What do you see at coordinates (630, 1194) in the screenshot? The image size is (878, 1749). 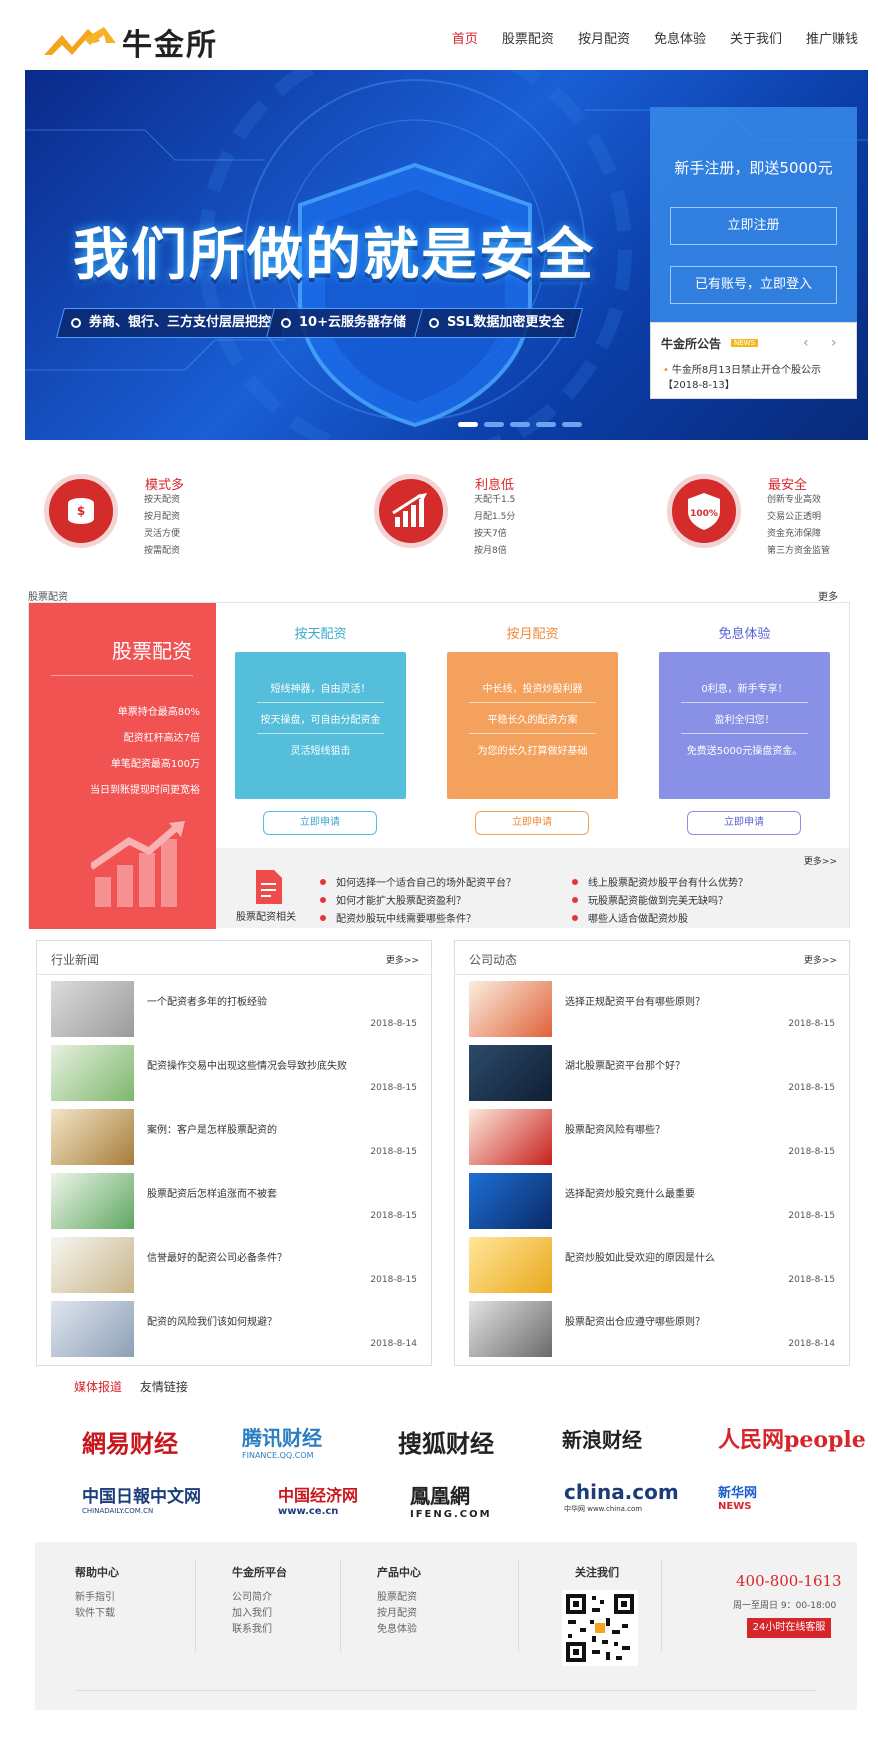 I see `news-title: 选择配资炒股究竟什么最重要` at bounding box center [630, 1194].